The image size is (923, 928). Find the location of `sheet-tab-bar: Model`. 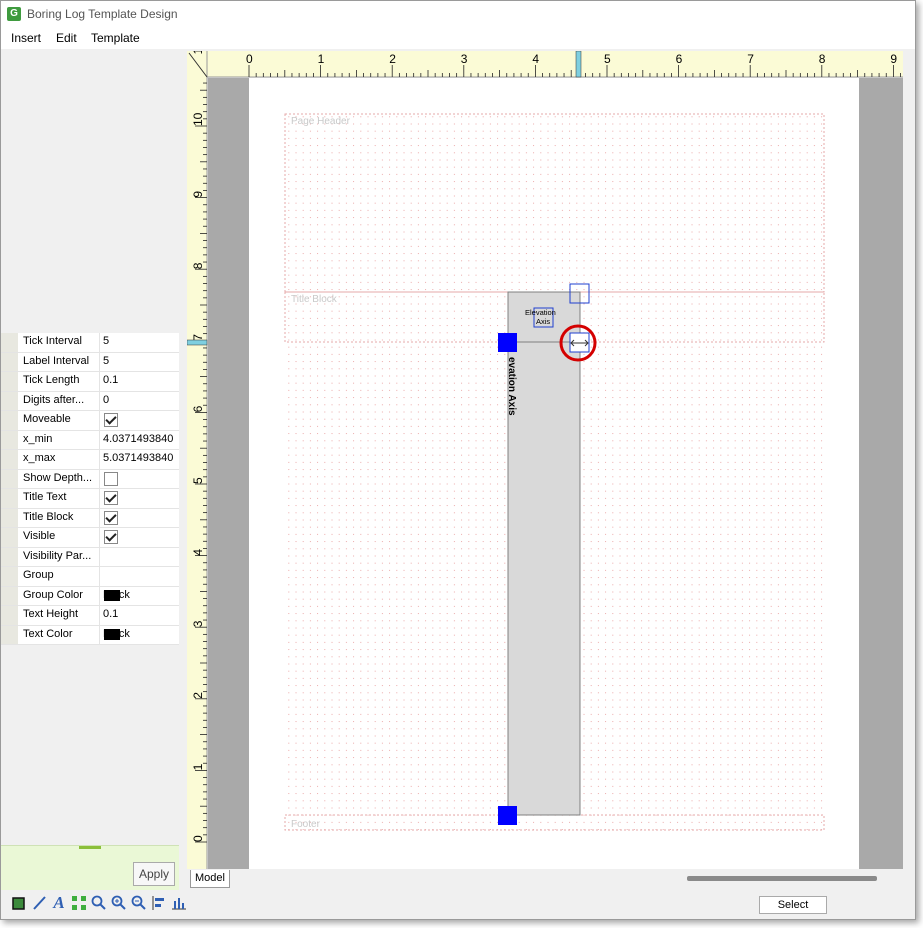

sheet-tab-bar: Model is located at coordinates (545, 879).